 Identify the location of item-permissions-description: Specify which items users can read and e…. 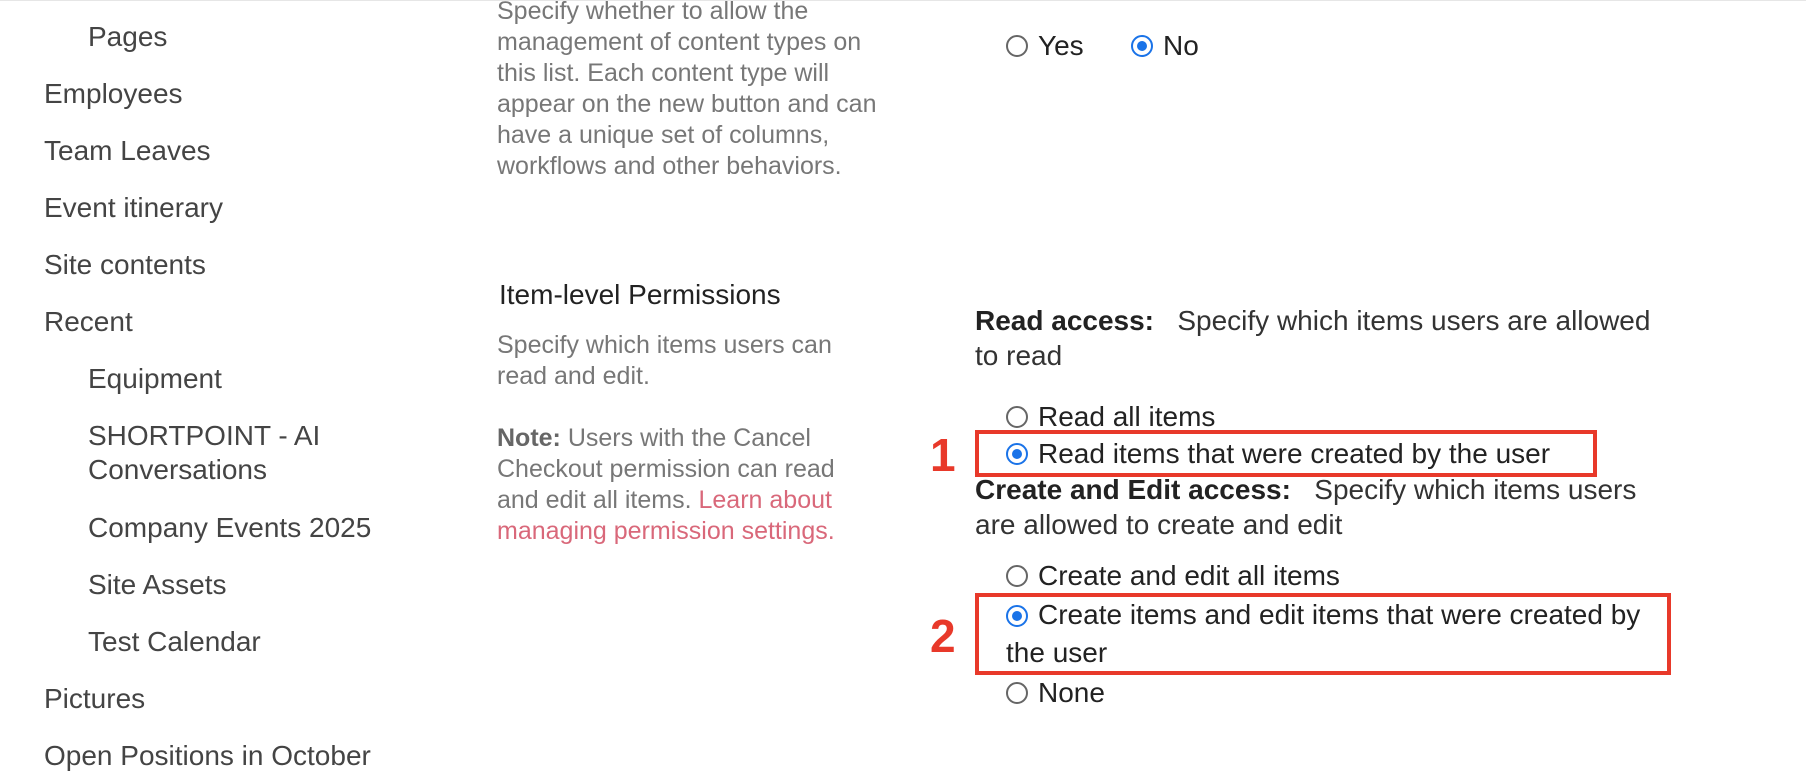
(664, 360).